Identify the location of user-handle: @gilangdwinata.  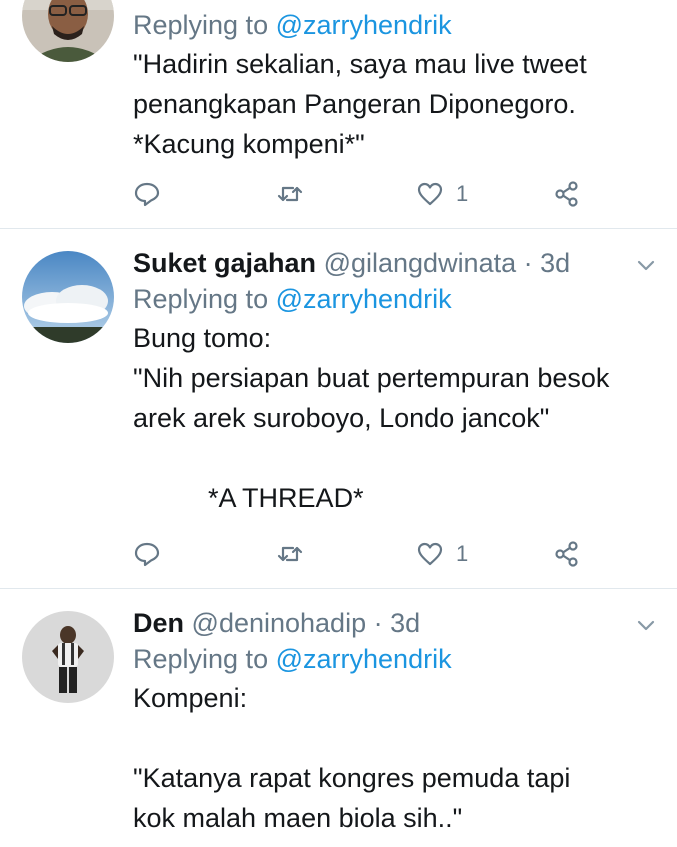
(420, 263).